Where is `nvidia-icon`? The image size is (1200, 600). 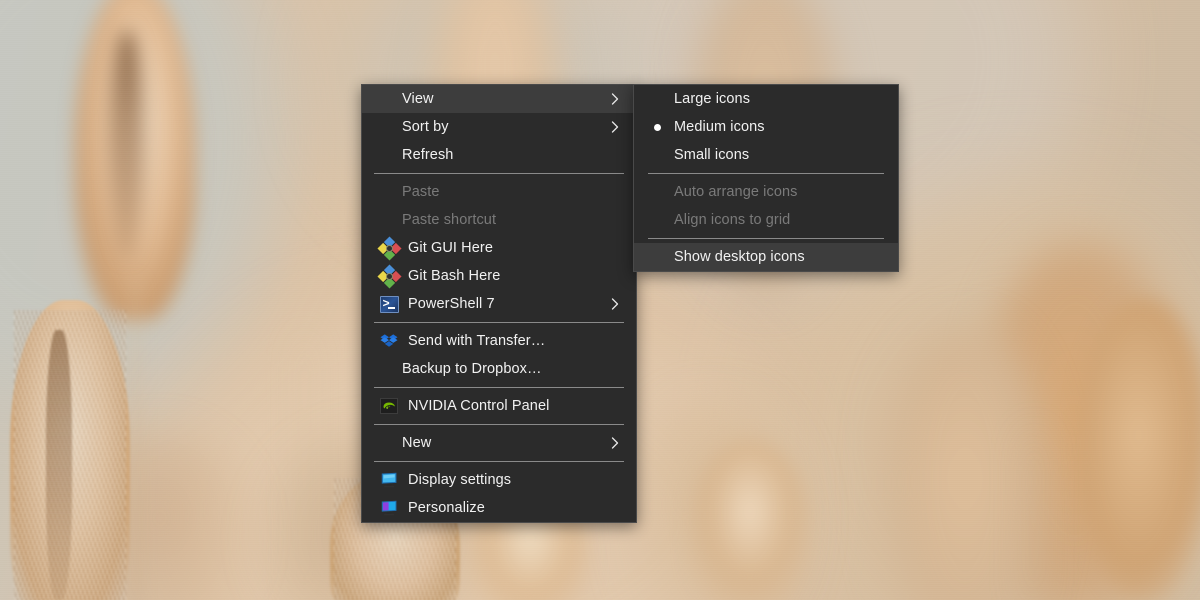
nvidia-icon is located at coordinates (389, 406).